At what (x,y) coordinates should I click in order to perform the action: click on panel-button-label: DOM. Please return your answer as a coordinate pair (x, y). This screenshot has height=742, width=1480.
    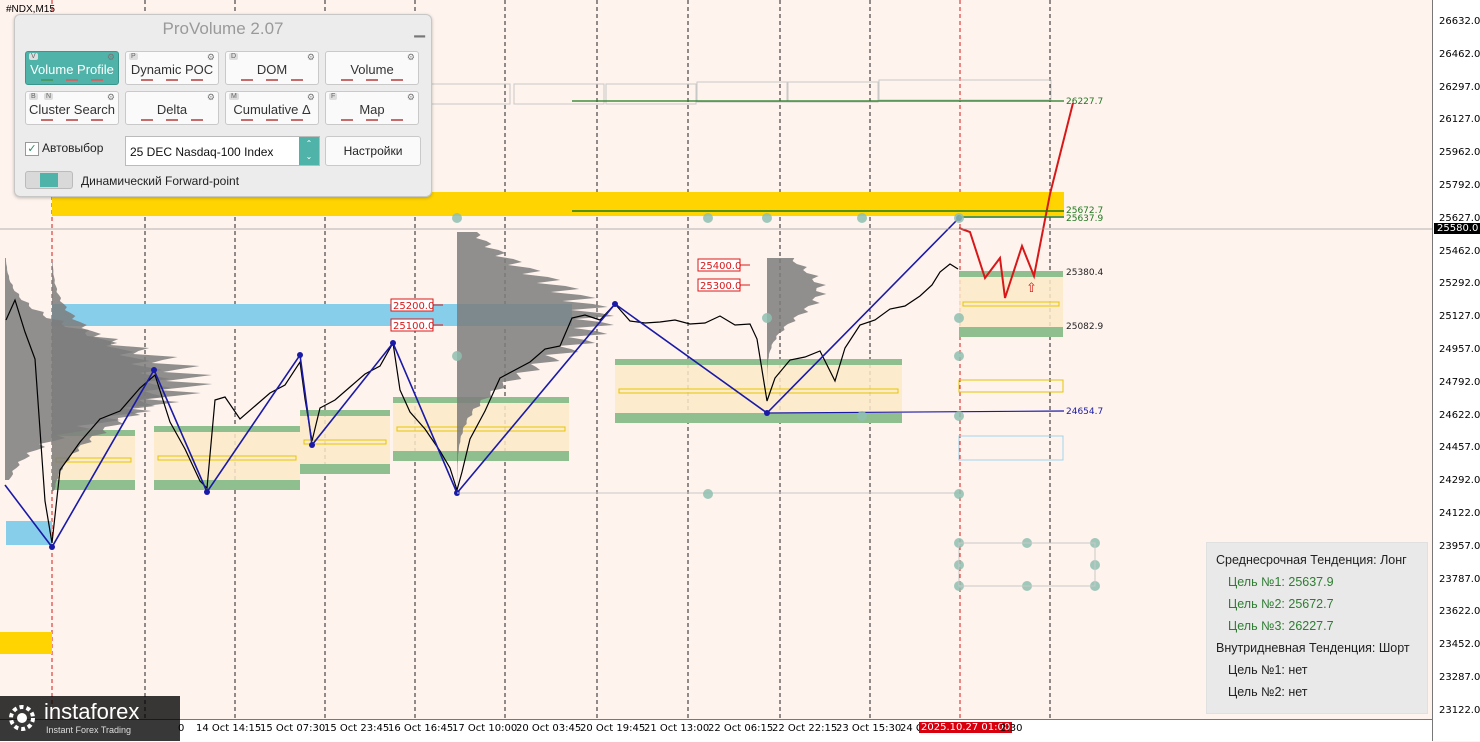
    Looking at the image, I should click on (272, 69).